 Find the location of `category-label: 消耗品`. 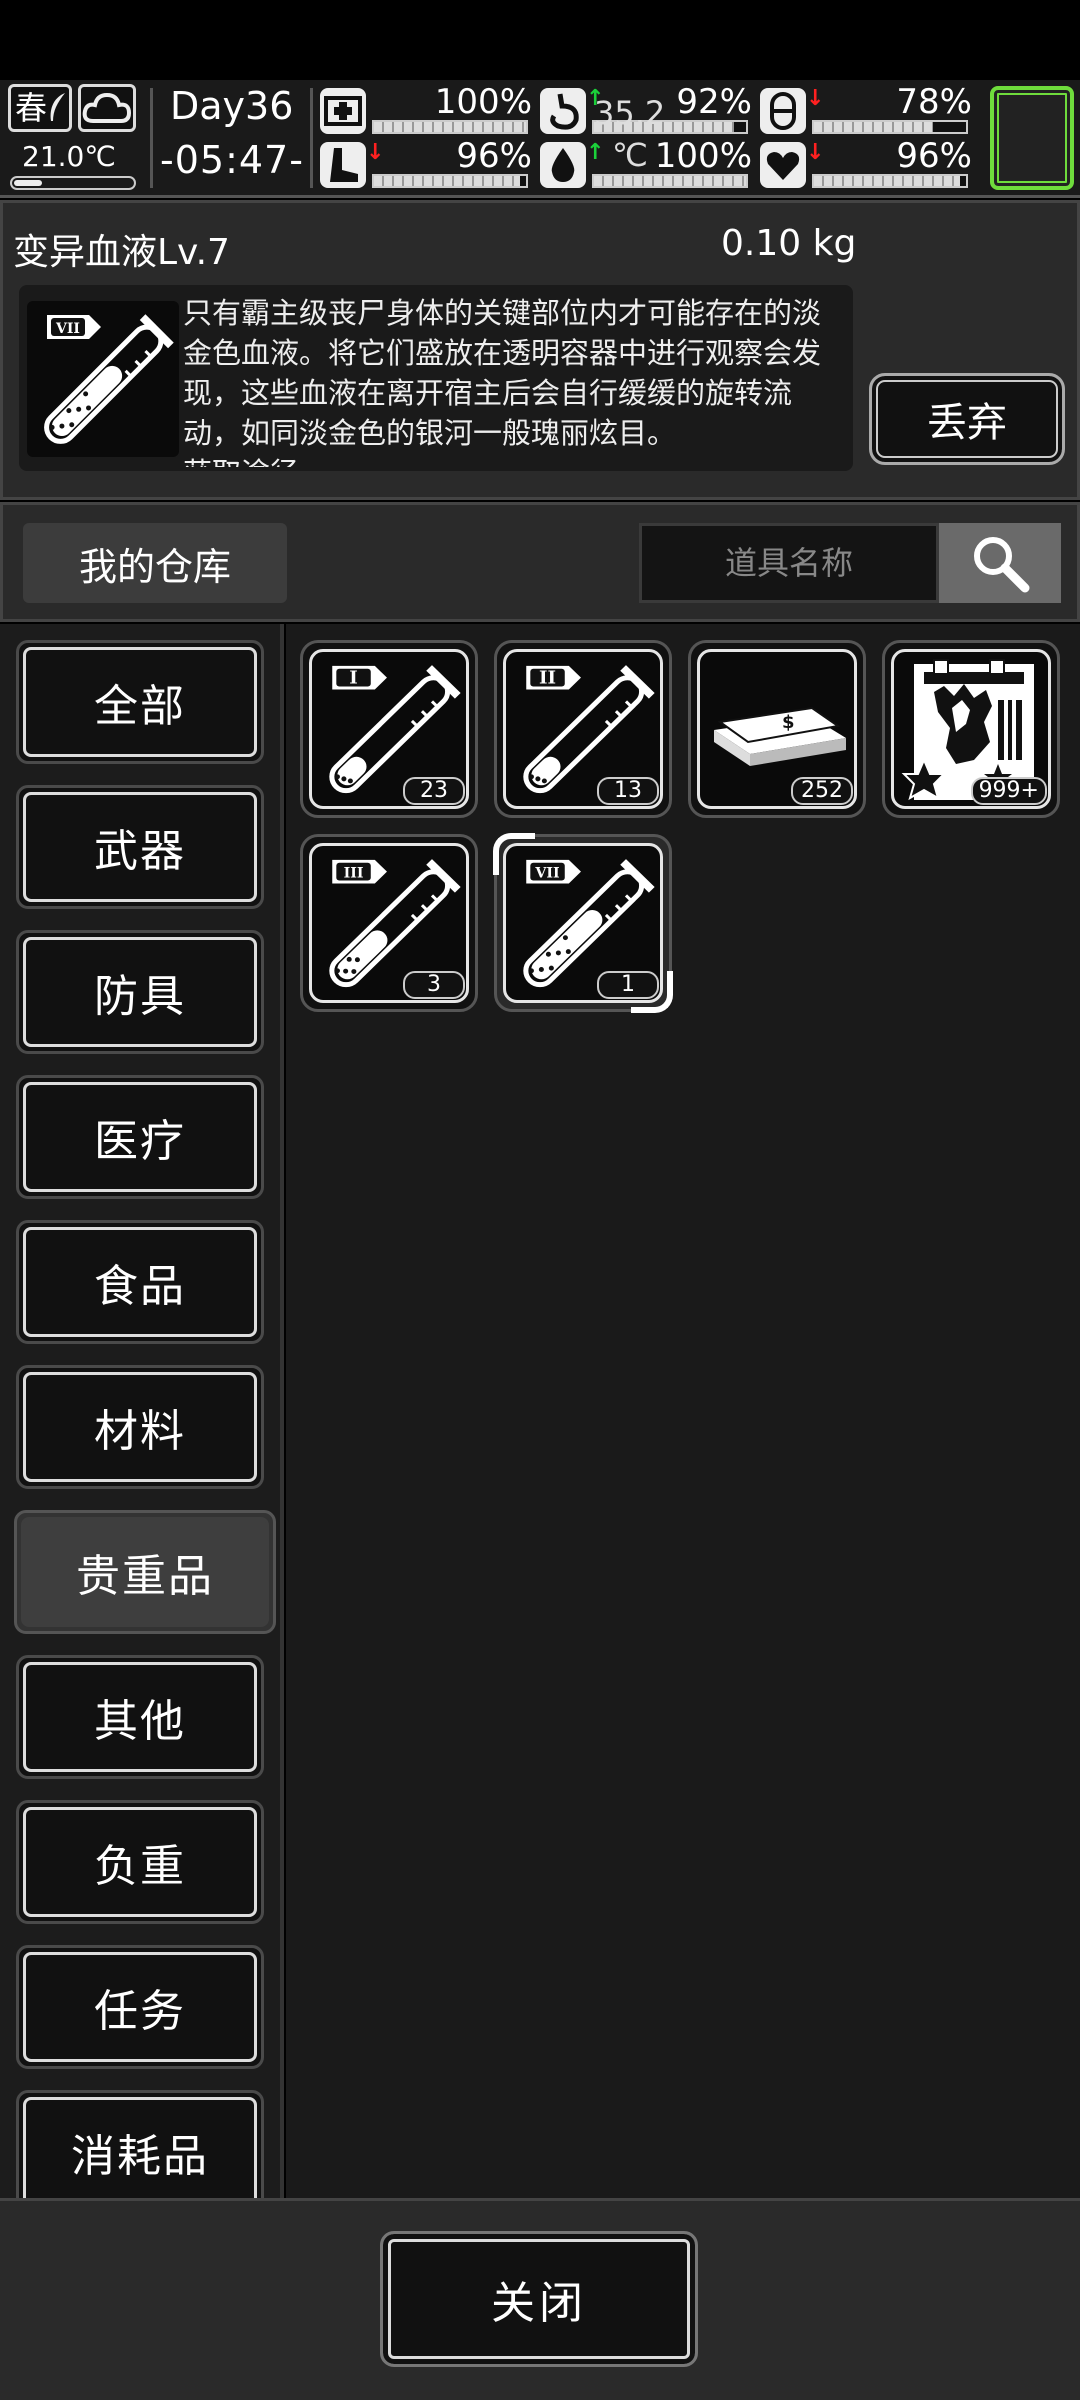

category-label: 消耗品 is located at coordinates (140, 2156).